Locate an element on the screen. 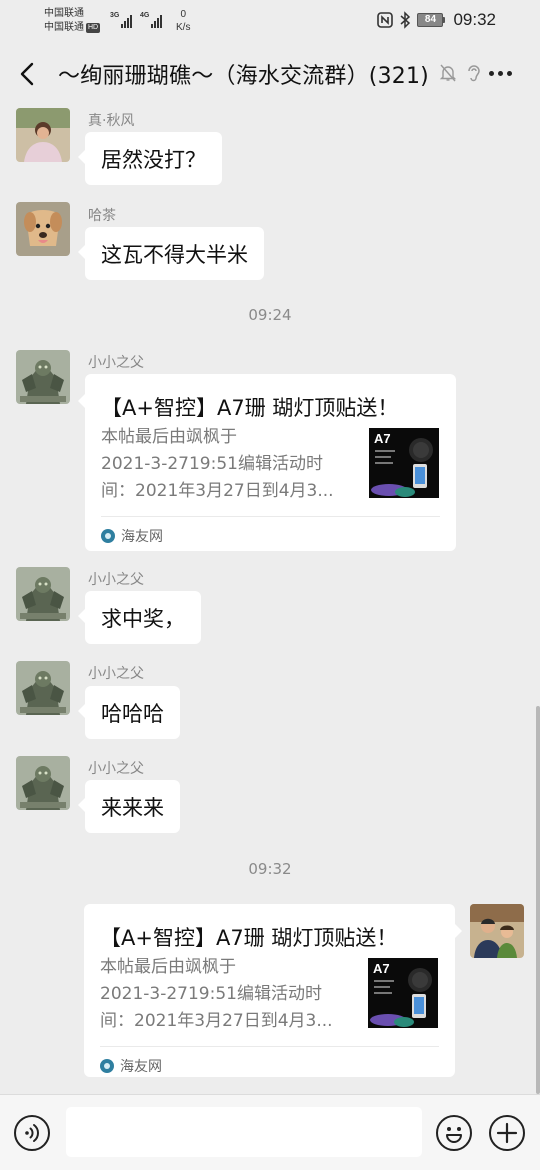 Image resolution: width=540 pixels, height=1170 pixels. hd-badge: HD is located at coordinates (93, 28).